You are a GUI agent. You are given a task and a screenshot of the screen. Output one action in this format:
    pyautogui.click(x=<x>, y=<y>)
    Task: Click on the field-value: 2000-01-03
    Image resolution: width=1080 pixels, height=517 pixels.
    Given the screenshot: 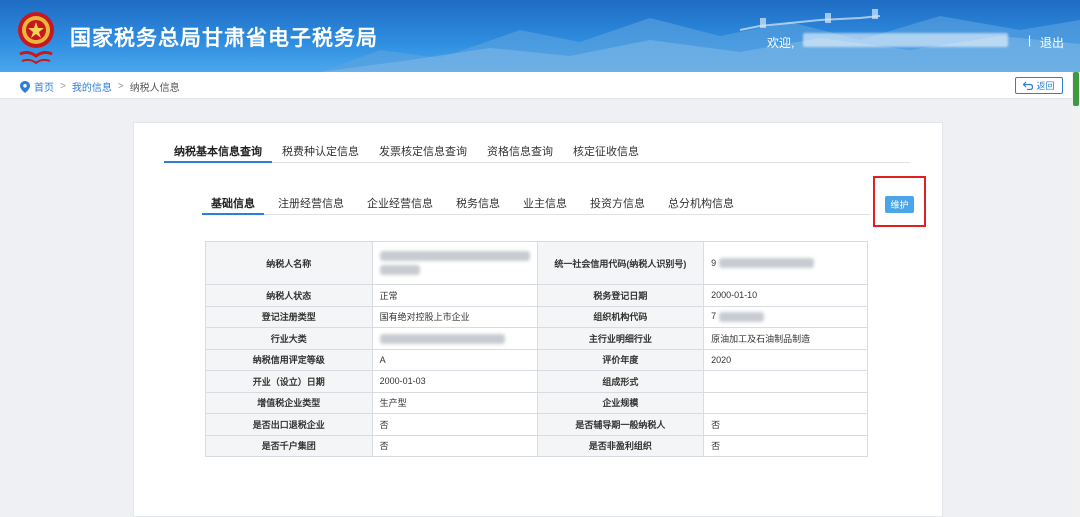 What is the action you would take?
    pyautogui.click(x=454, y=381)
    